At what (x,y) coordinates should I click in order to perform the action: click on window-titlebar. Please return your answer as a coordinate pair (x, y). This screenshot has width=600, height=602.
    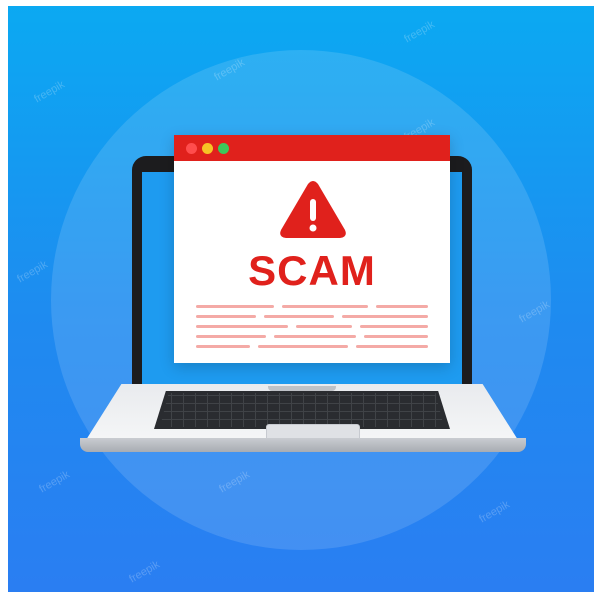
    Looking at the image, I should click on (312, 148).